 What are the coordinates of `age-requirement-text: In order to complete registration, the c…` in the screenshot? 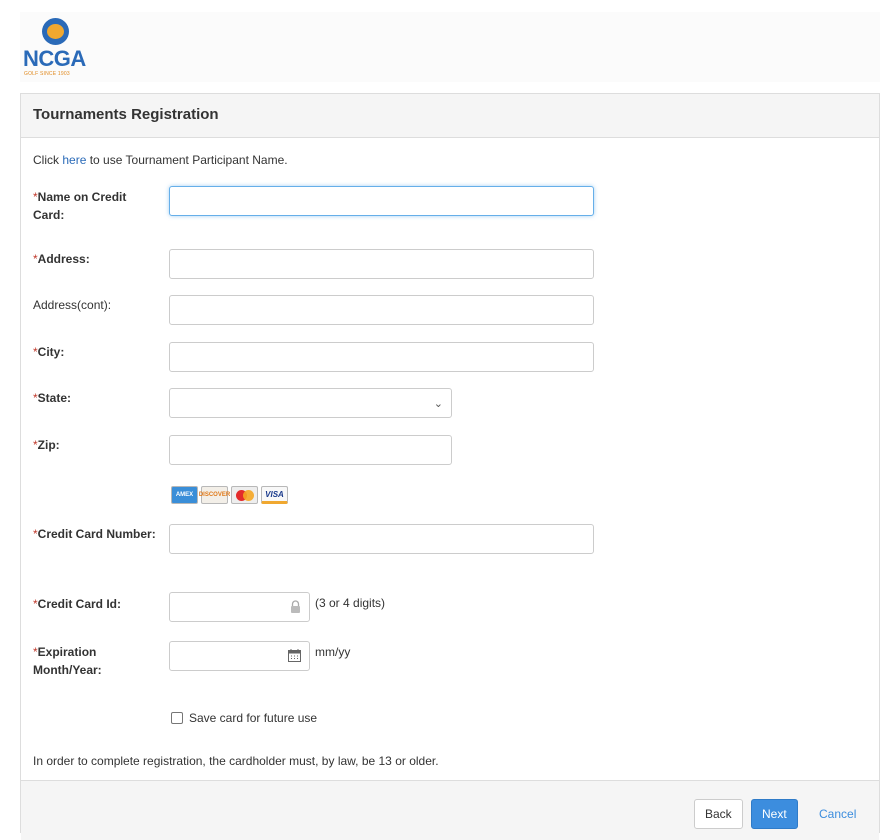 It's located at (236, 761).